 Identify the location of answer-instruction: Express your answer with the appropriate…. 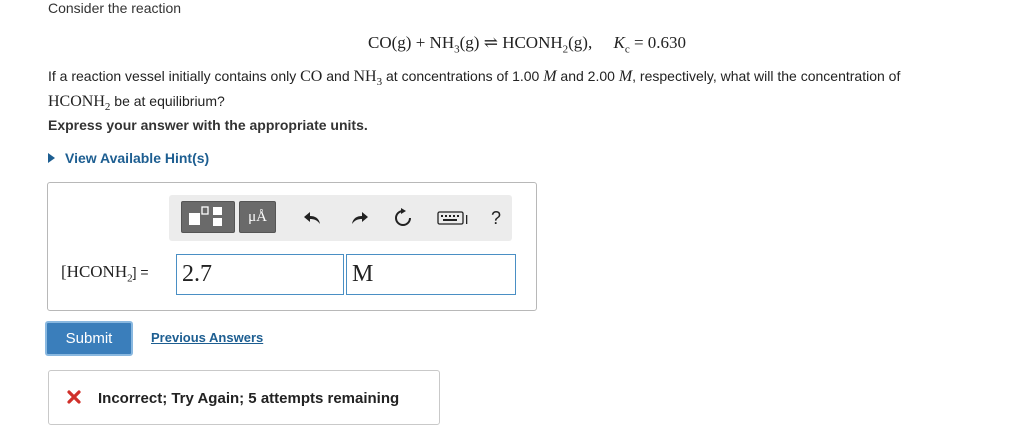
(208, 125).